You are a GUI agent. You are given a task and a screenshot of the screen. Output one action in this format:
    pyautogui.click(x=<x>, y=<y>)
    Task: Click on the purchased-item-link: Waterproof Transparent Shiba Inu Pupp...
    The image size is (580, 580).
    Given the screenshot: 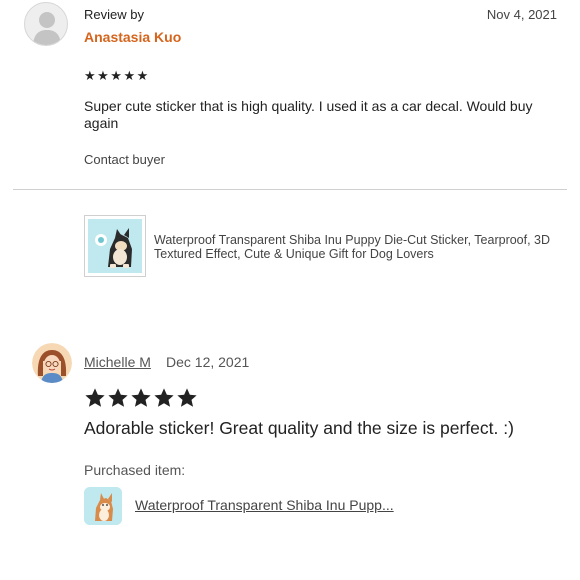 What is the action you would take?
    pyautogui.click(x=275, y=505)
    